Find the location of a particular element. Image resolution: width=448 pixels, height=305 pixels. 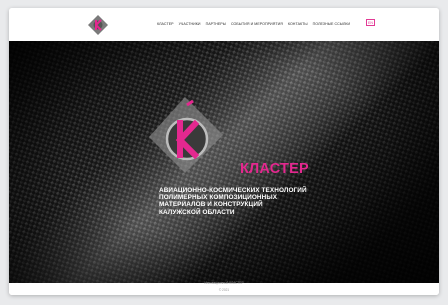

footer-copyright: © 2021 is located at coordinates (224, 290).